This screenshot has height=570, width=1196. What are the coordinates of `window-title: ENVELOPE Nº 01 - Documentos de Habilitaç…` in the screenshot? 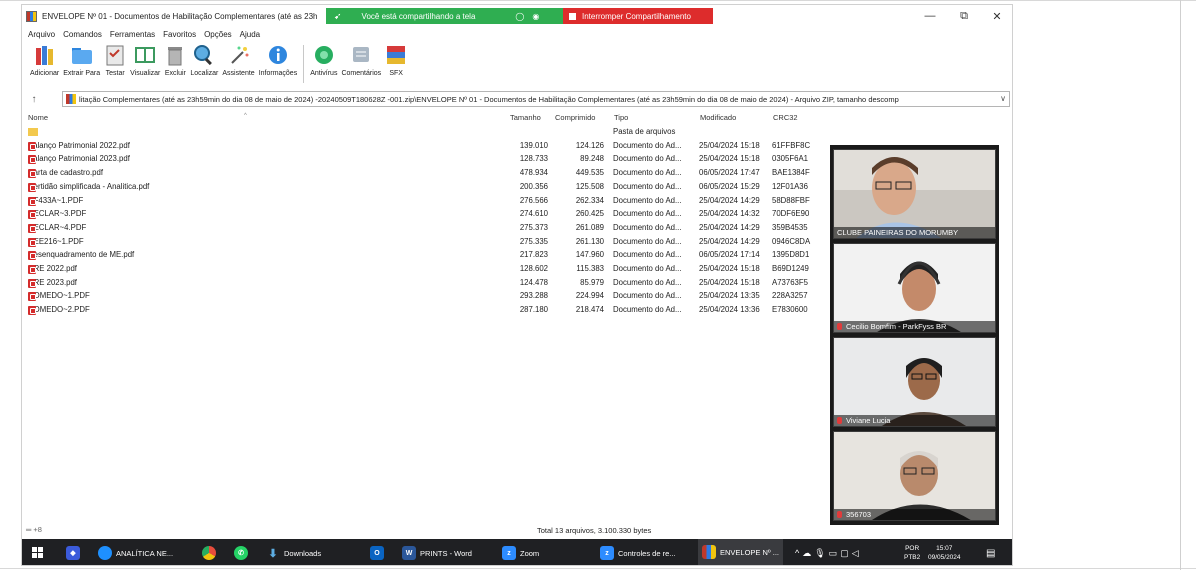 It's located at (180, 16).